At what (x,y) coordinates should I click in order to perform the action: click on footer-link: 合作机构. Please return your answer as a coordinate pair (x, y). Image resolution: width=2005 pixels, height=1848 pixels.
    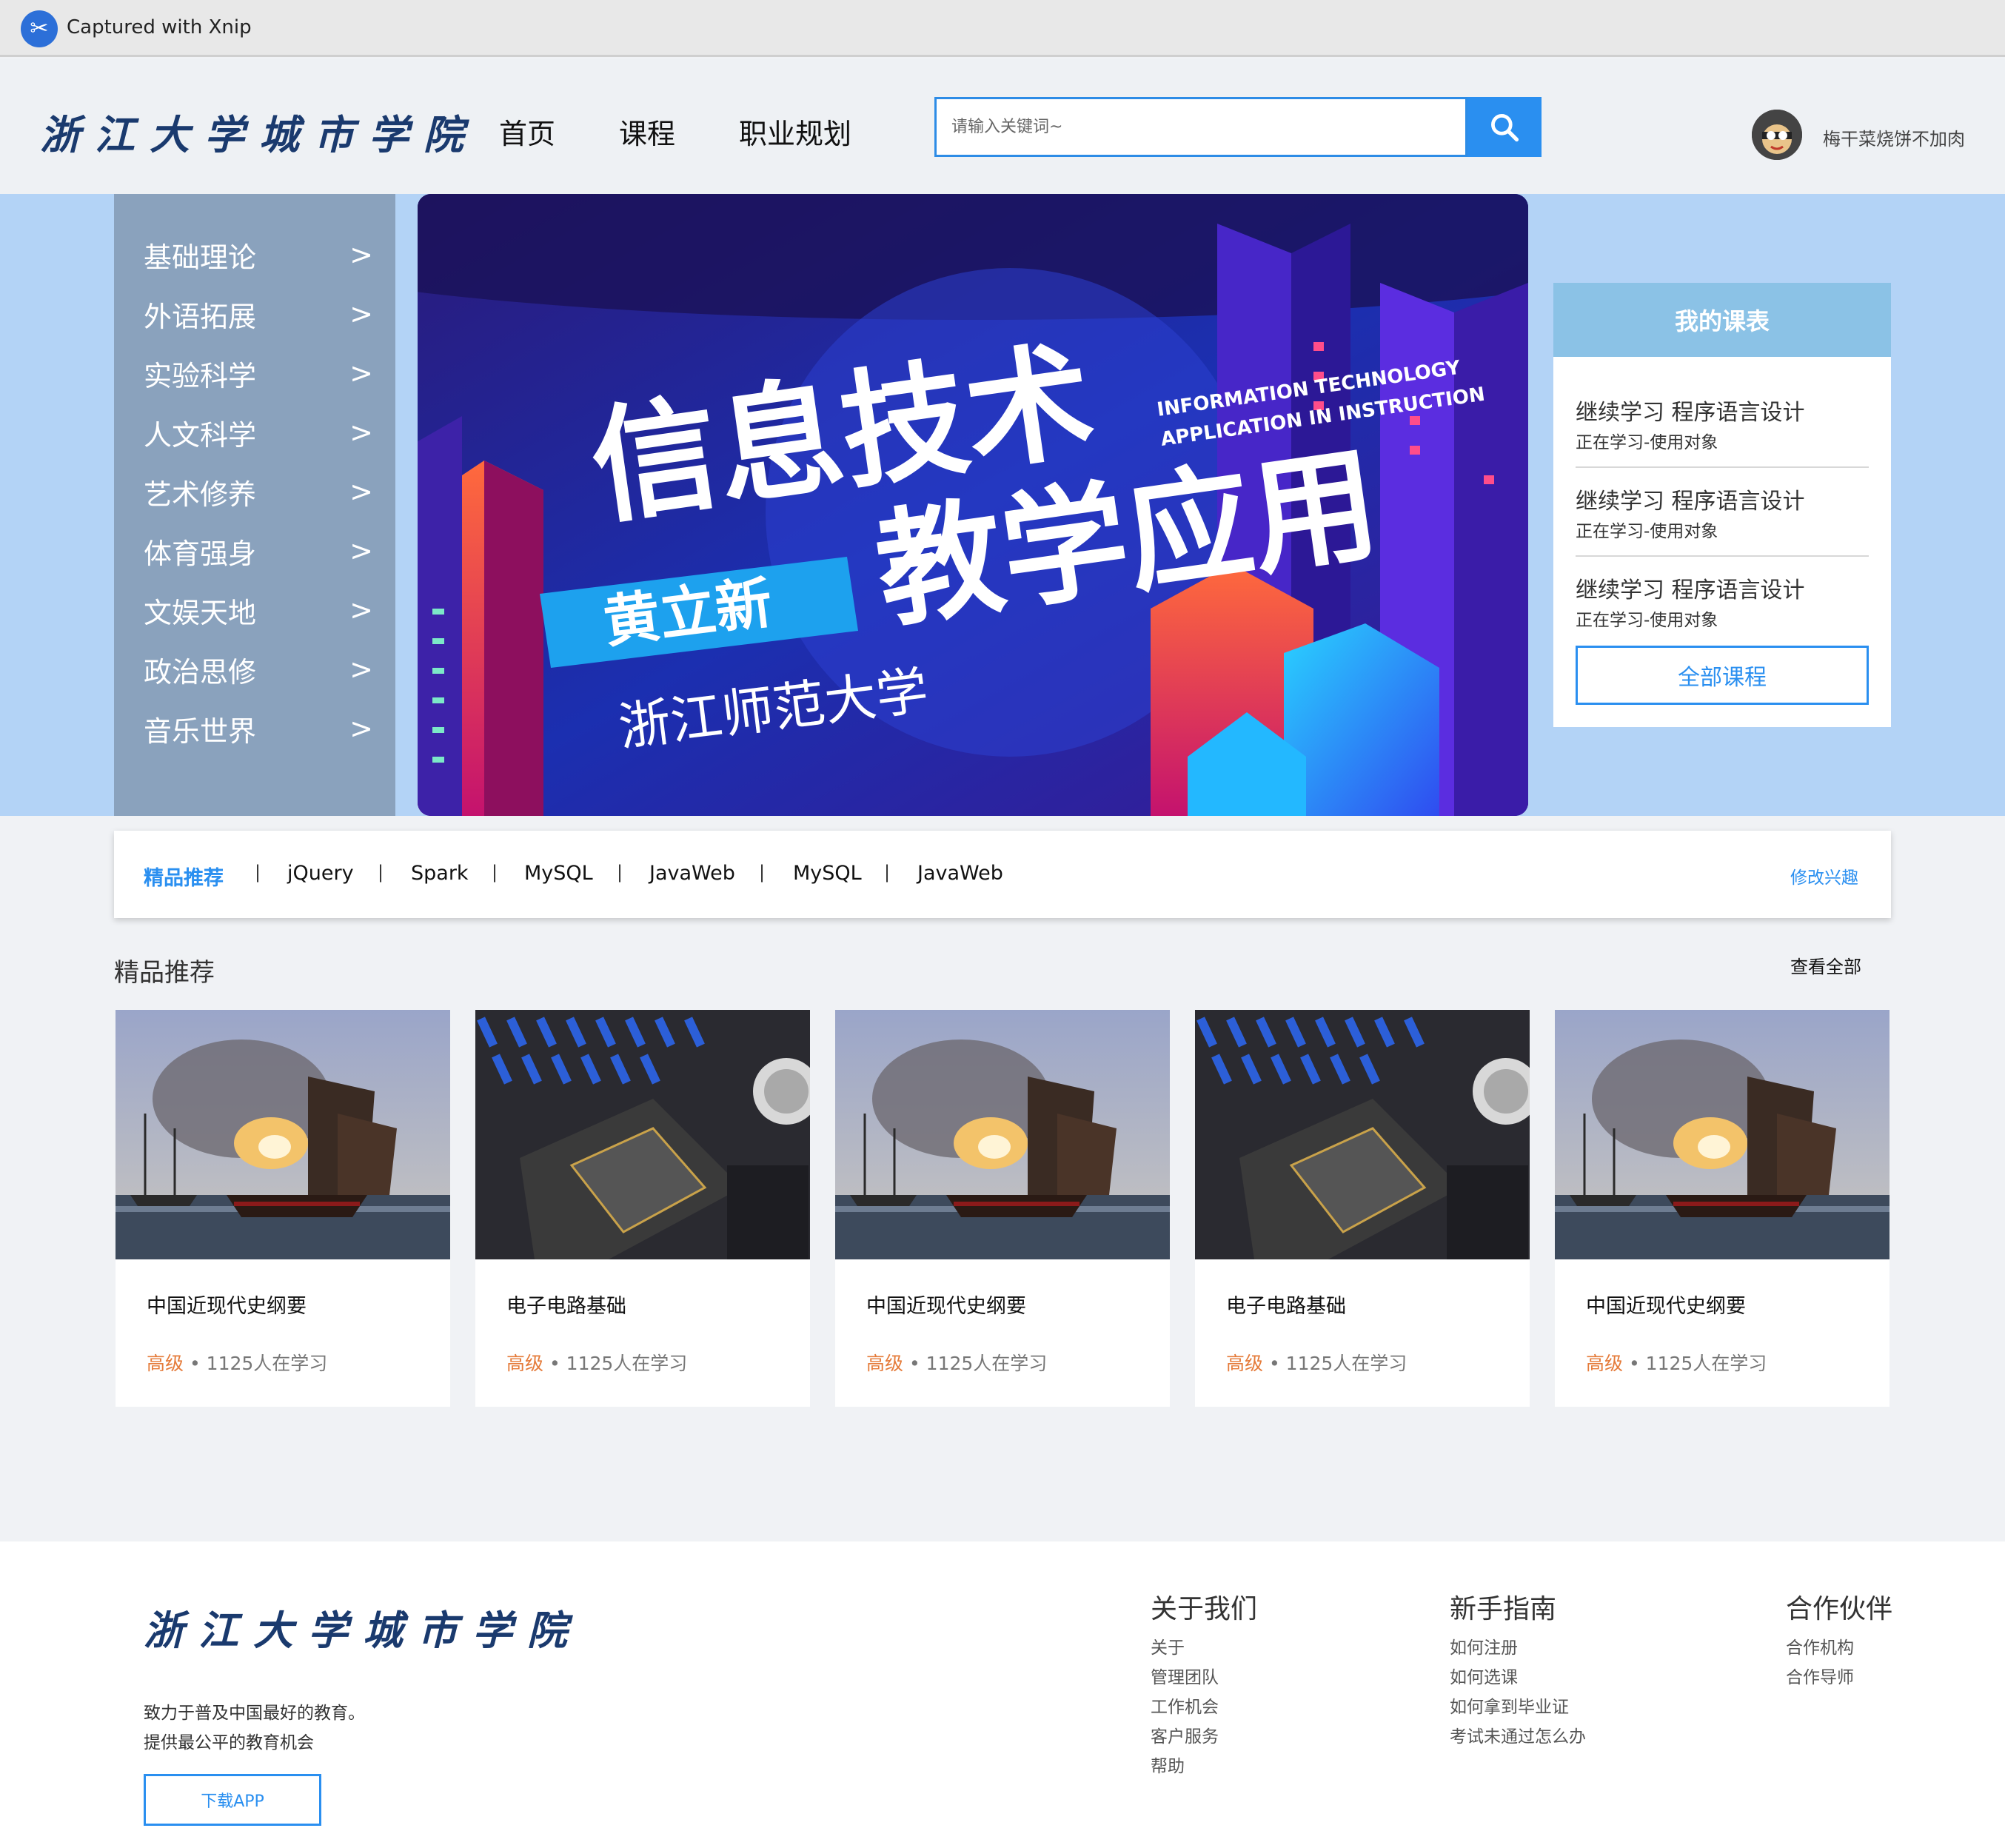
    Looking at the image, I should click on (1820, 1646).